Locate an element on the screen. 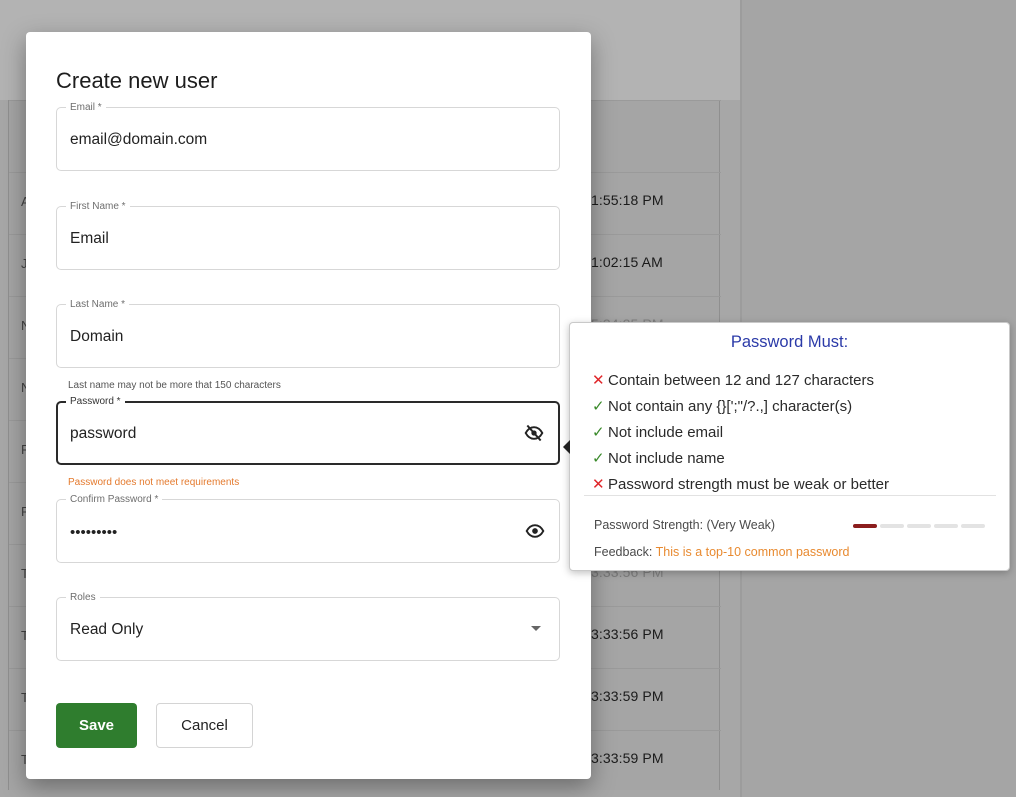 The width and height of the screenshot is (1016, 797). eye-icon is located at coordinates (535, 531).